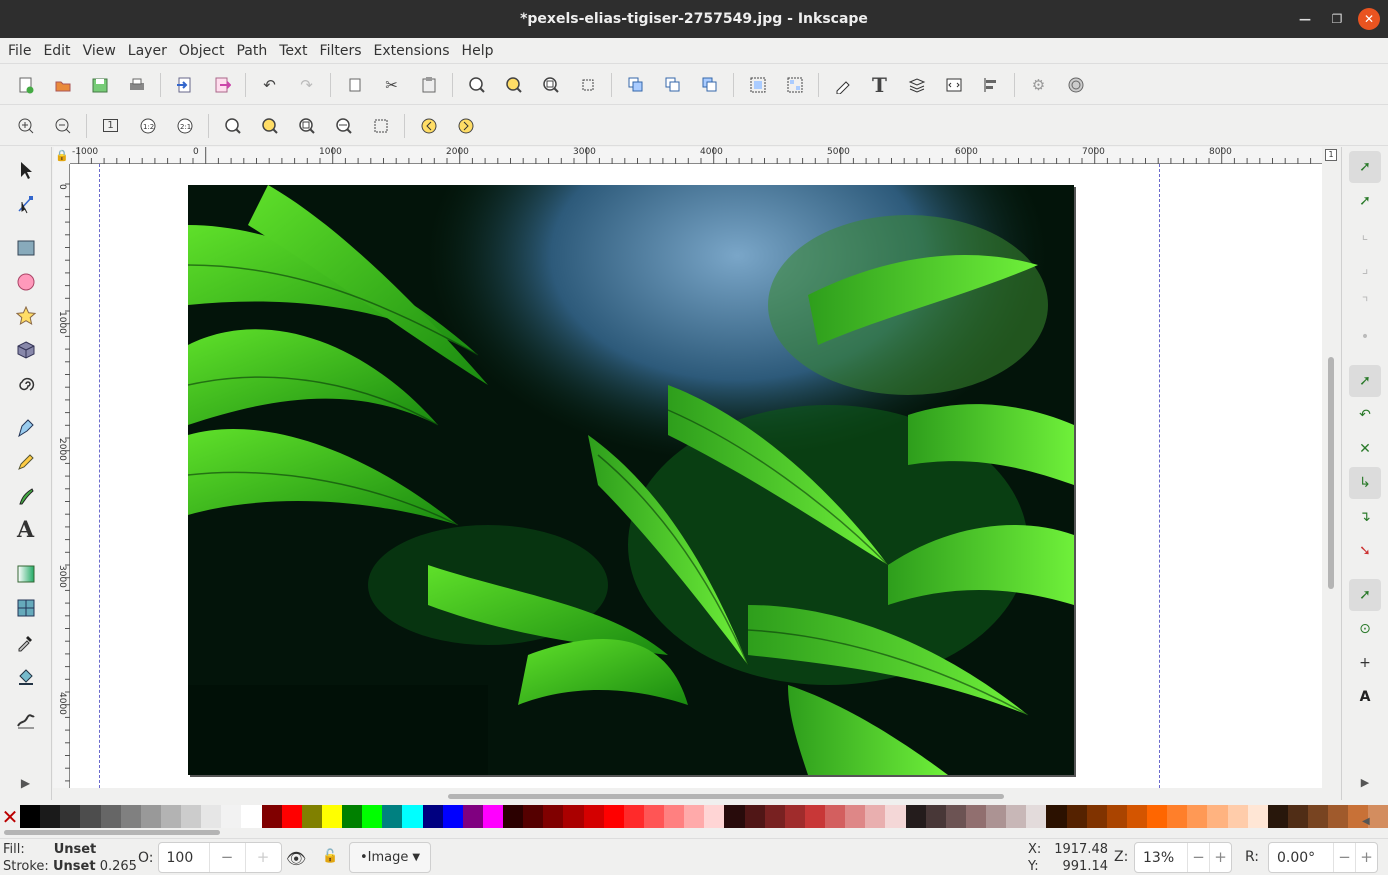 The image size is (1388, 875). What do you see at coordinates (136, 85) in the screenshot?
I see `print-icon` at bounding box center [136, 85].